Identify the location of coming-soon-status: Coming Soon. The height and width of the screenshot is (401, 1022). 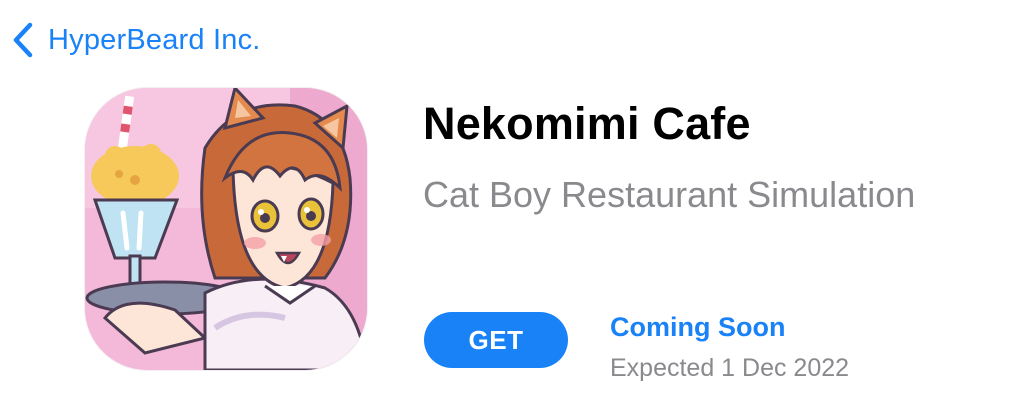
(698, 327).